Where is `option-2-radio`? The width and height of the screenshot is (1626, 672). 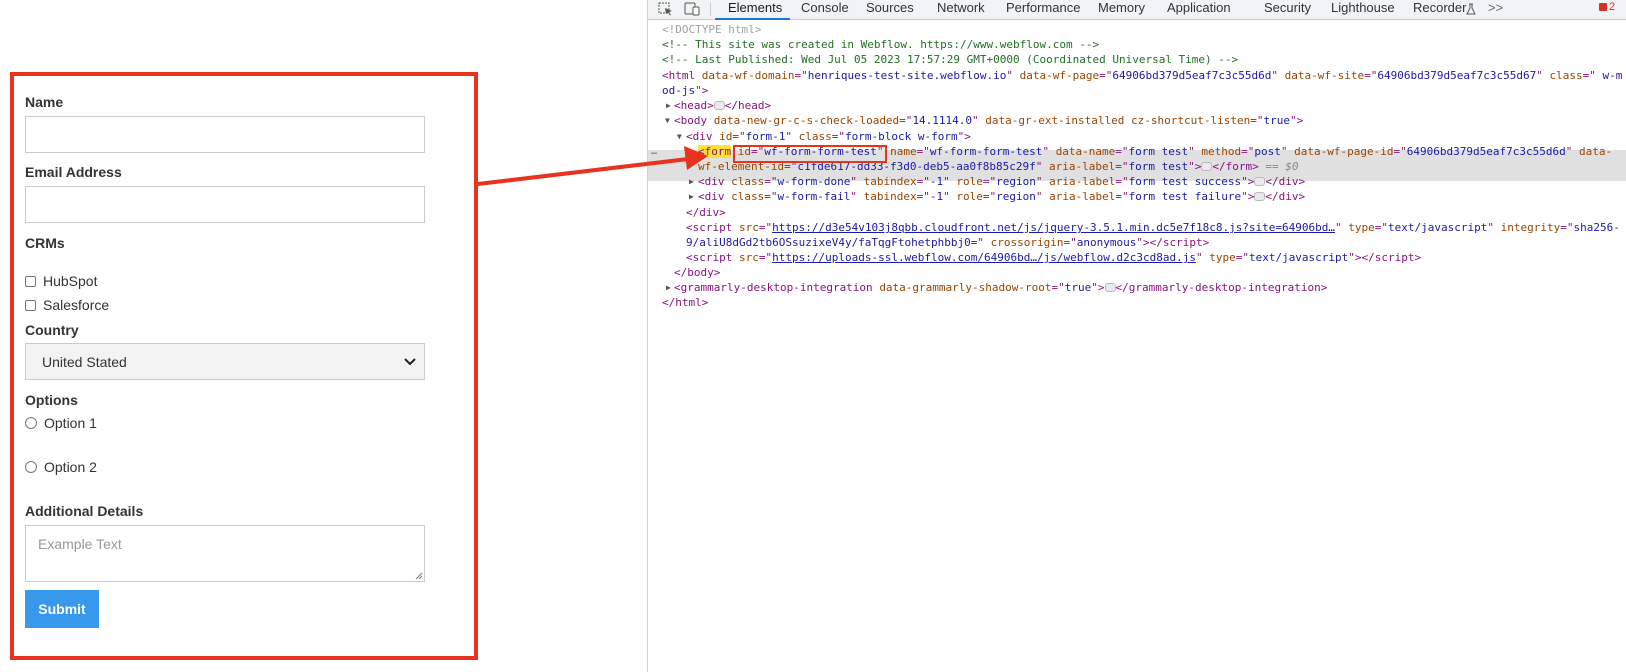 option-2-radio is located at coordinates (31, 467).